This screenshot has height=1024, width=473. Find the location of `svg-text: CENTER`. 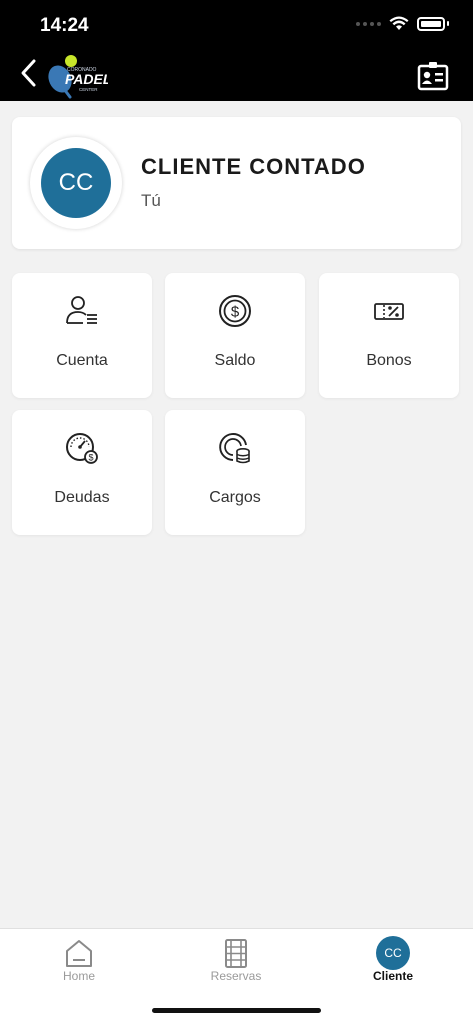

svg-text: CENTER is located at coordinates (88, 89).